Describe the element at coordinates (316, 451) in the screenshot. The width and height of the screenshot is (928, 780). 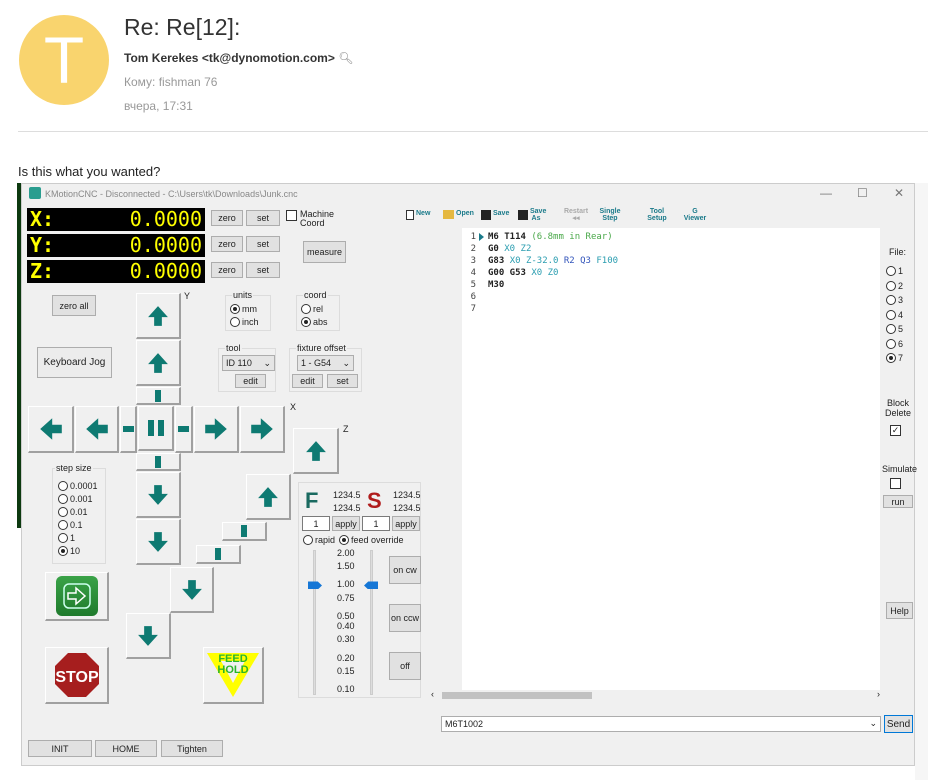
I see `jog-z-plus-fast-button` at that location.